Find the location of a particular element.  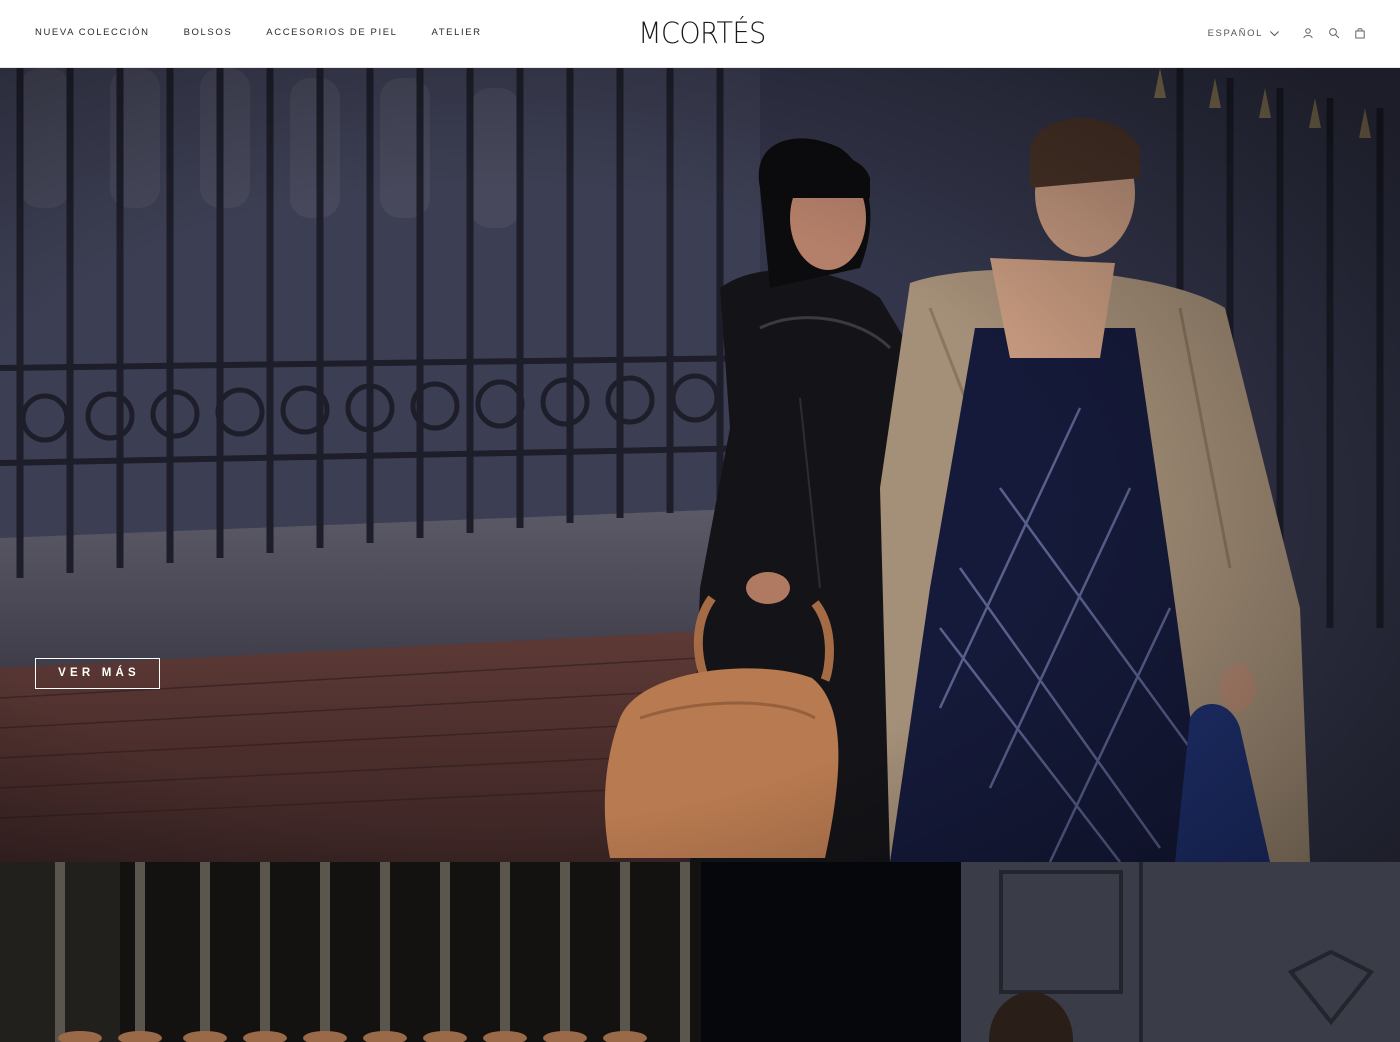

language-selector: ESPAÑOL is located at coordinates (1244, 33).